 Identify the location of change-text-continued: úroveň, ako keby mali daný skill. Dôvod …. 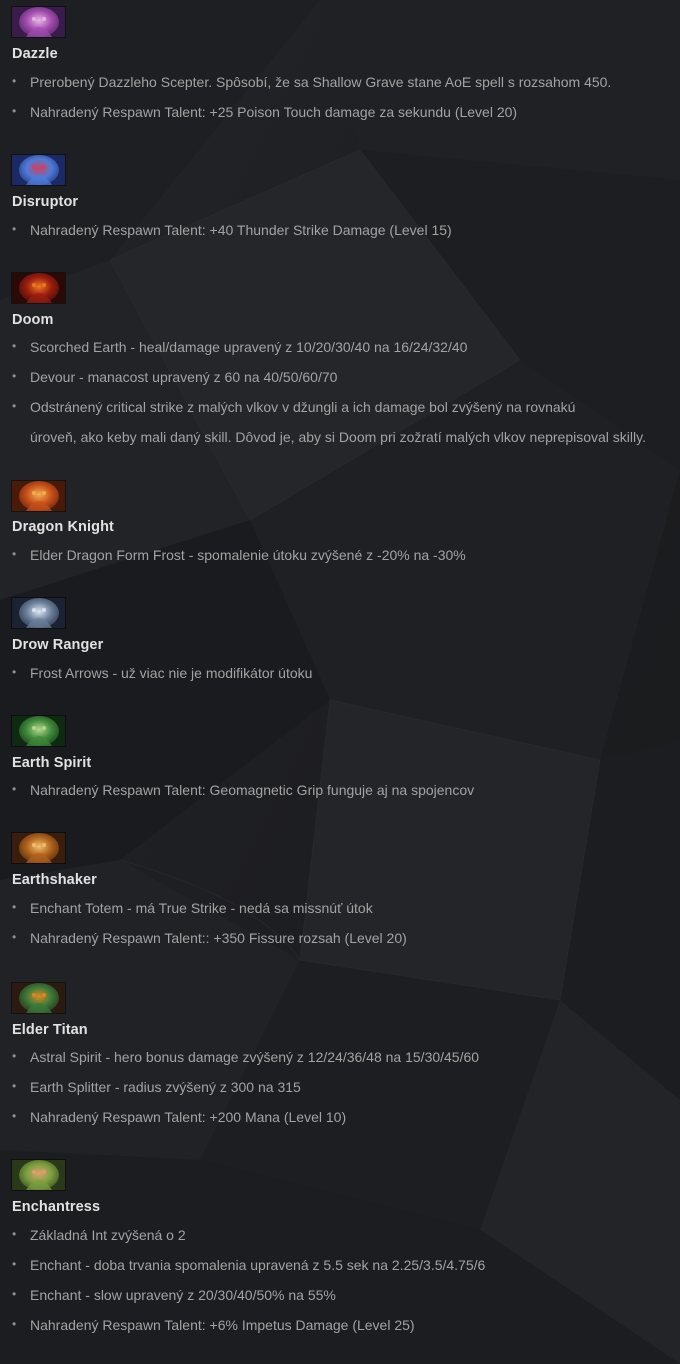
(338, 437).